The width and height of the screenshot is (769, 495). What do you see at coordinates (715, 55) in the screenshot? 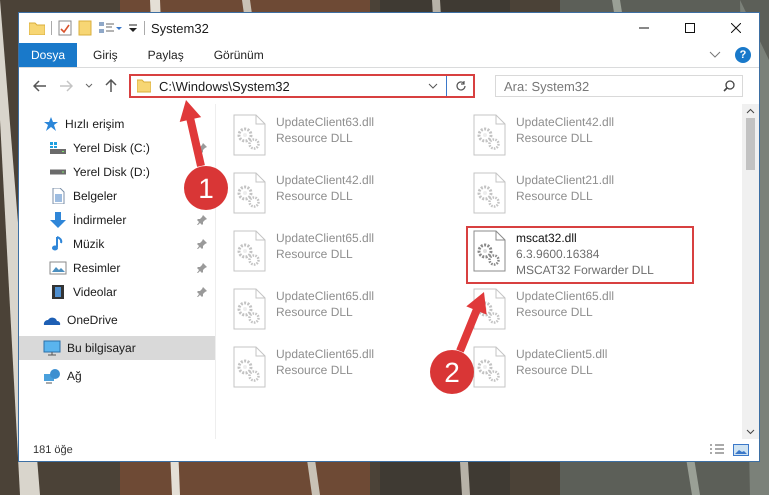
I see `expand-ribbon-icon` at bounding box center [715, 55].